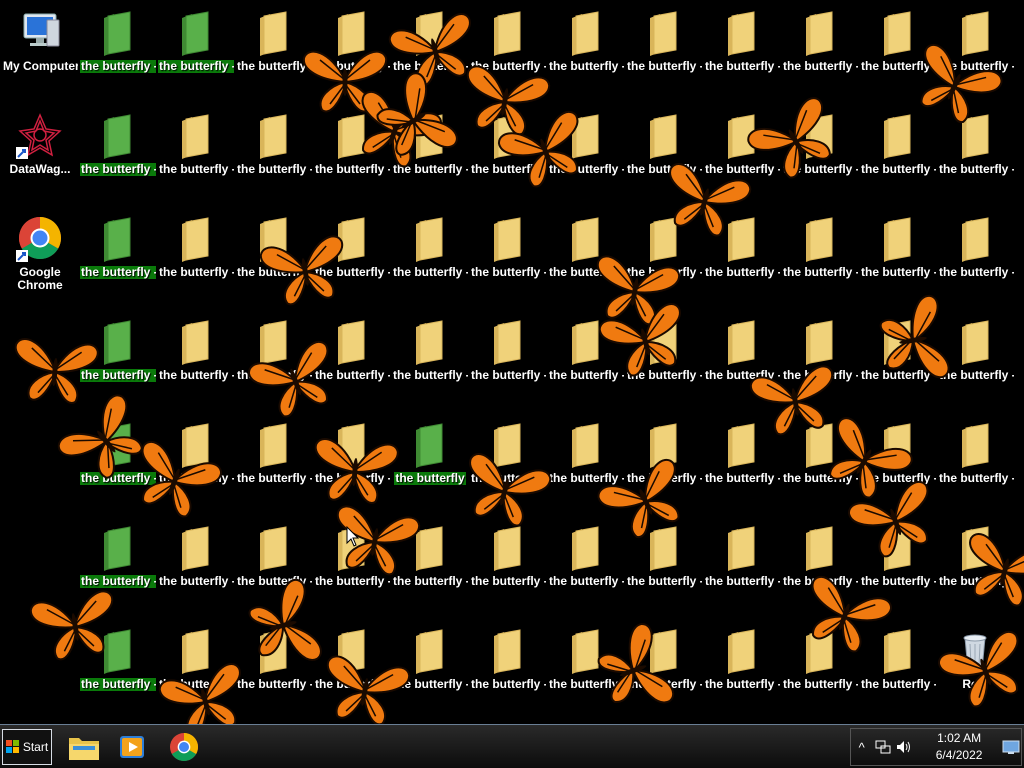 This screenshot has height=768, width=1024. What do you see at coordinates (820, 153) in the screenshot?
I see `folder-item: the butterfly - Copy (20)` at bounding box center [820, 153].